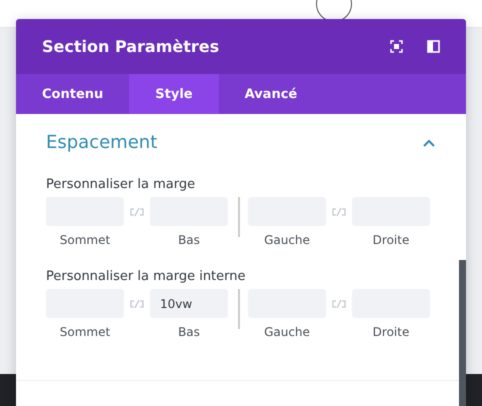 Image resolution: width=482 pixels, height=406 pixels. What do you see at coordinates (396, 46) in the screenshot?
I see `fullscreen-icon` at bounding box center [396, 46].